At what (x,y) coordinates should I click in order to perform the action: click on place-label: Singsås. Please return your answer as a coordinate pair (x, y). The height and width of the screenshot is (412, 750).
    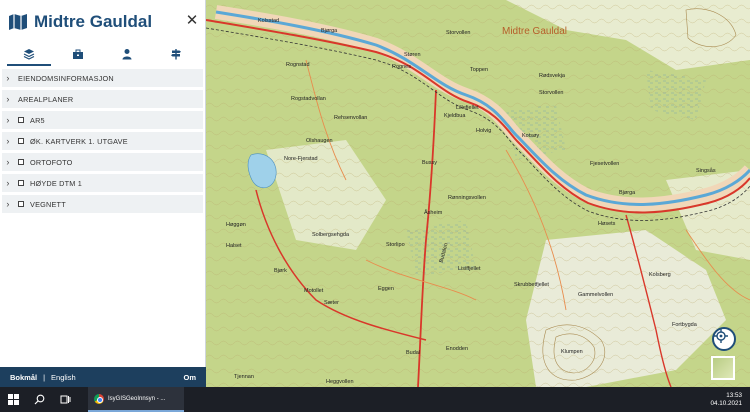
    Looking at the image, I should click on (706, 171).